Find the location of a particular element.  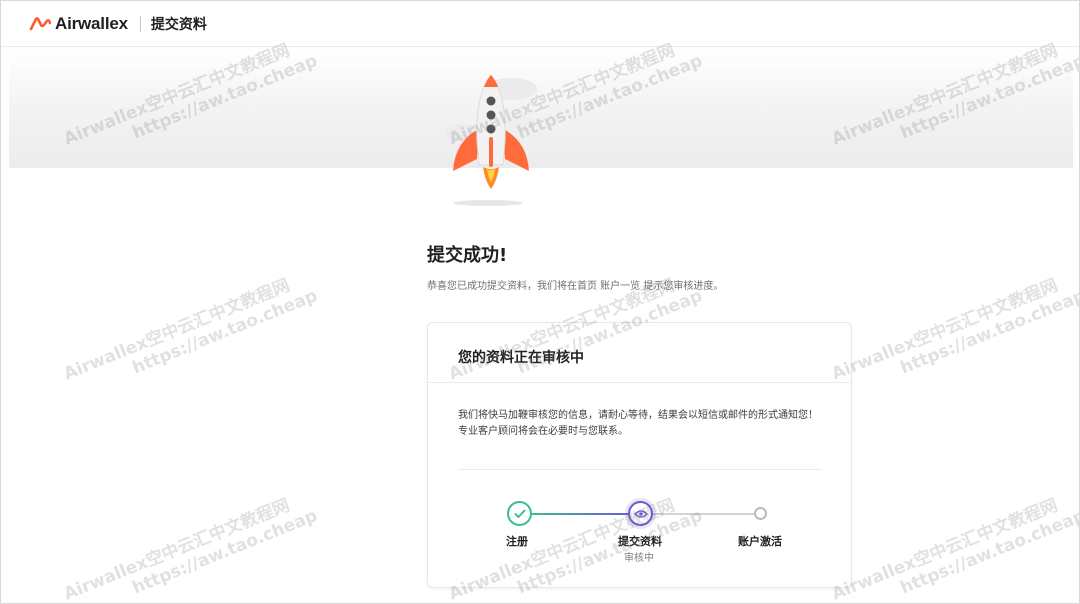

step-register-marker is located at coordinates (519, 513).